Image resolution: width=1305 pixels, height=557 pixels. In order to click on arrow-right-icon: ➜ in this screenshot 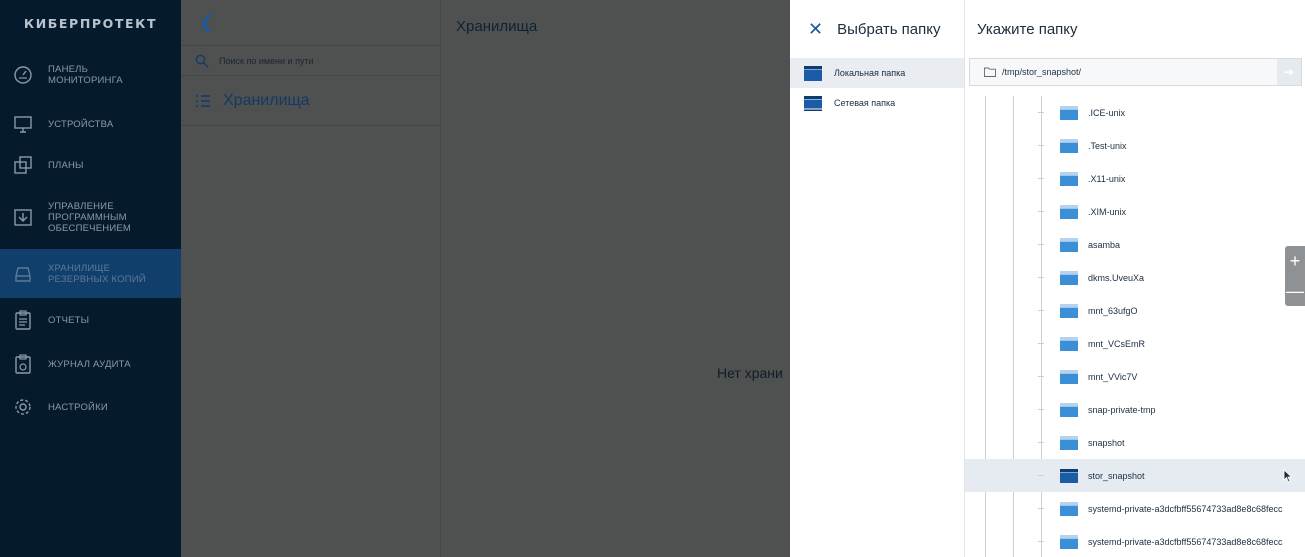, I will do `click(1289, 72)`.